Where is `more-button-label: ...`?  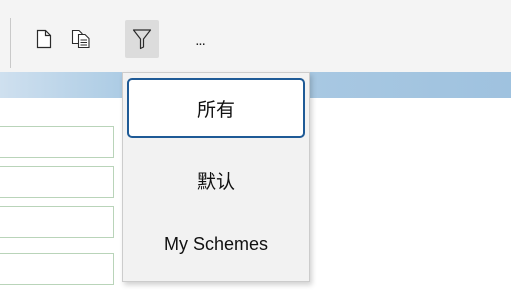
more-button-label: ... is located at coordinates (200, 40).